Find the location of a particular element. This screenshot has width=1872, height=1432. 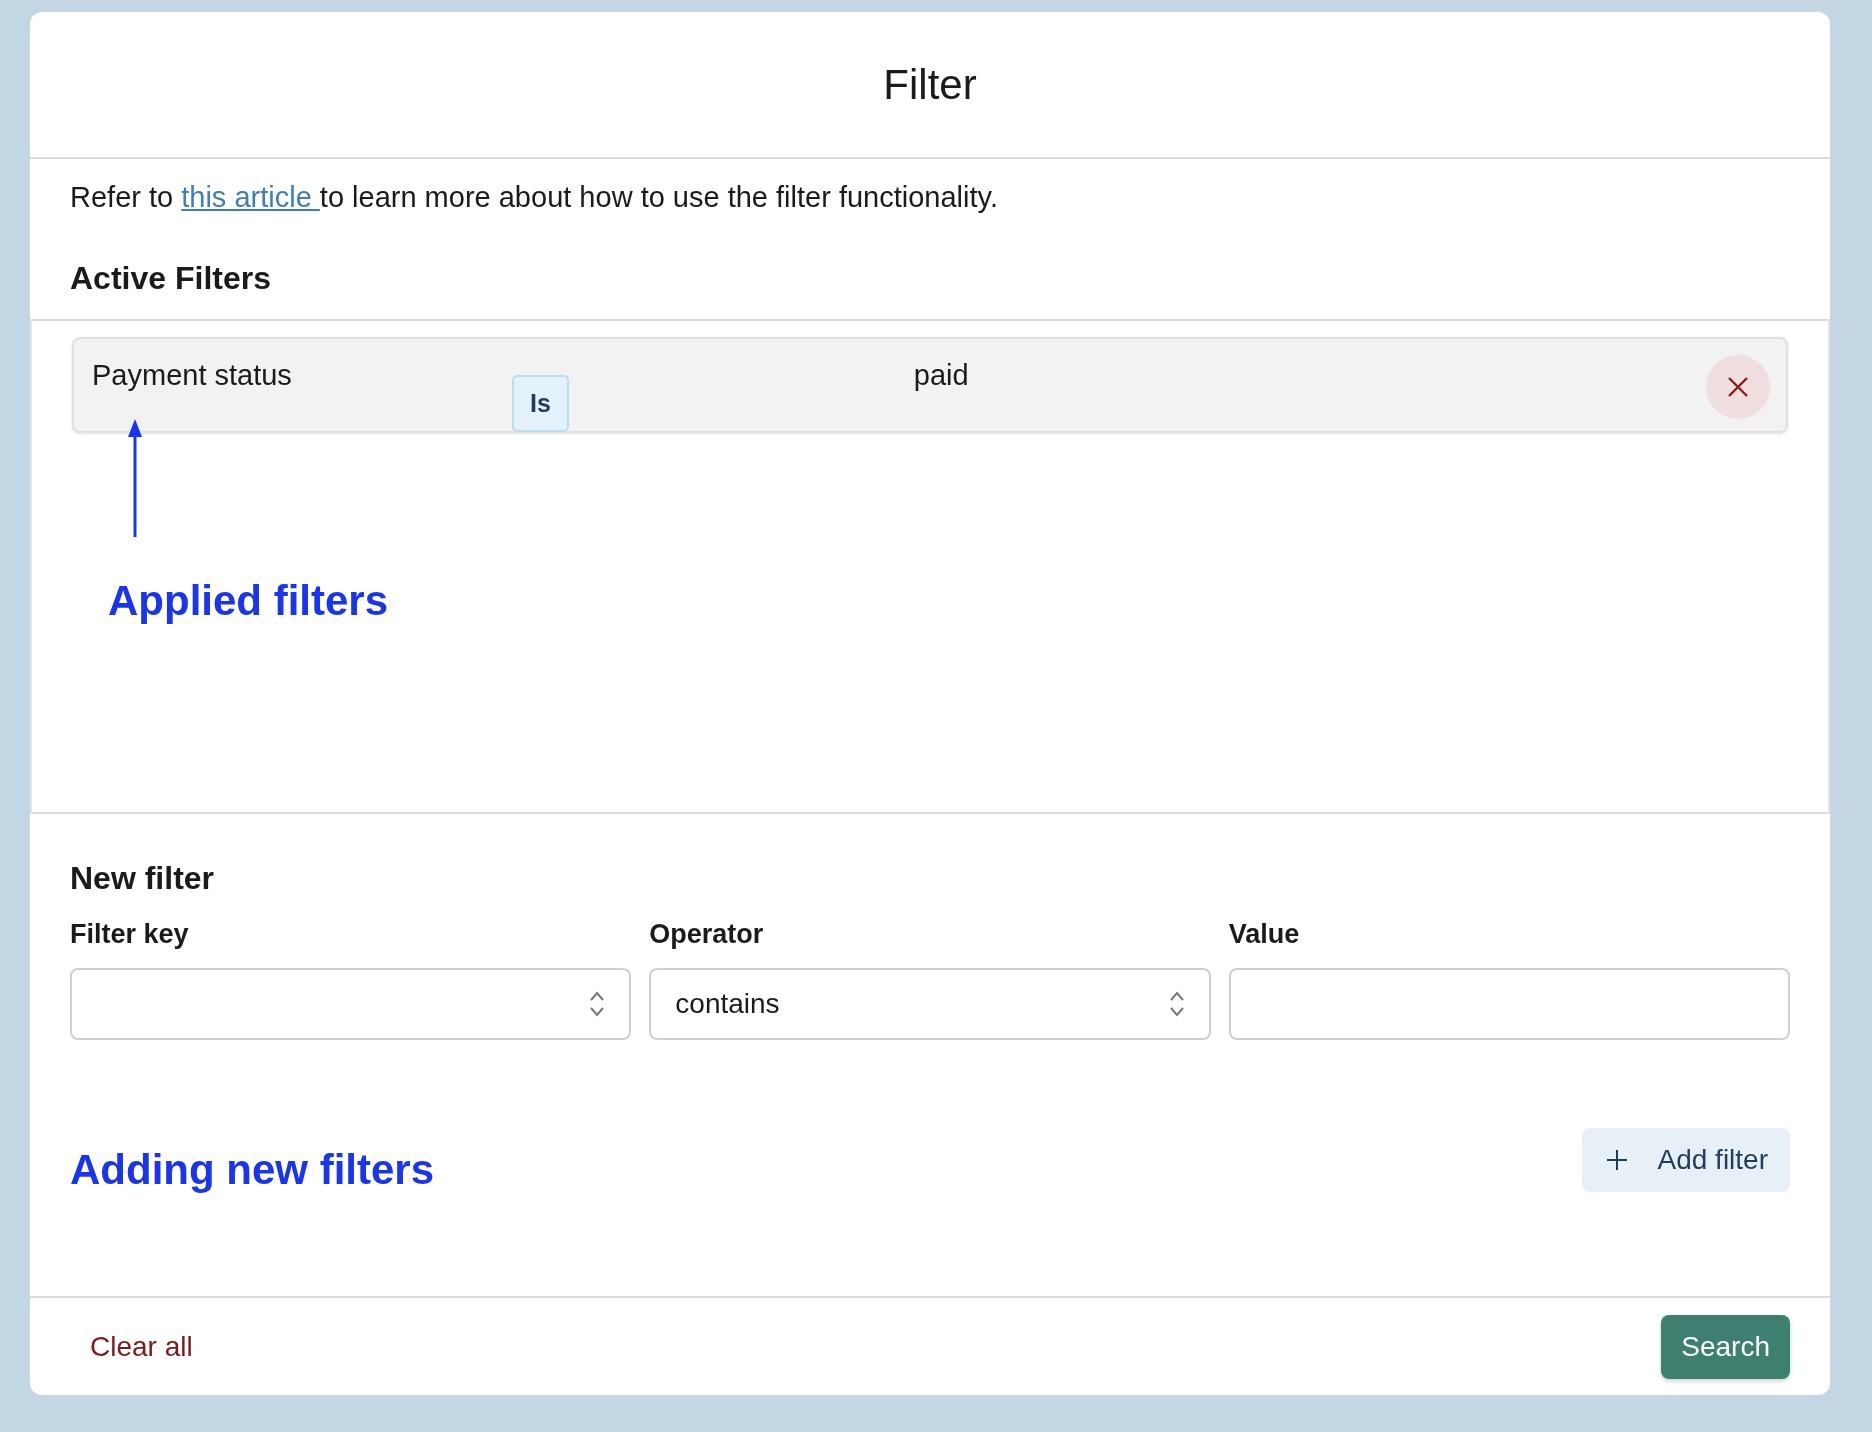

section-heading: Active Filters is located at coordinates (171, 278).